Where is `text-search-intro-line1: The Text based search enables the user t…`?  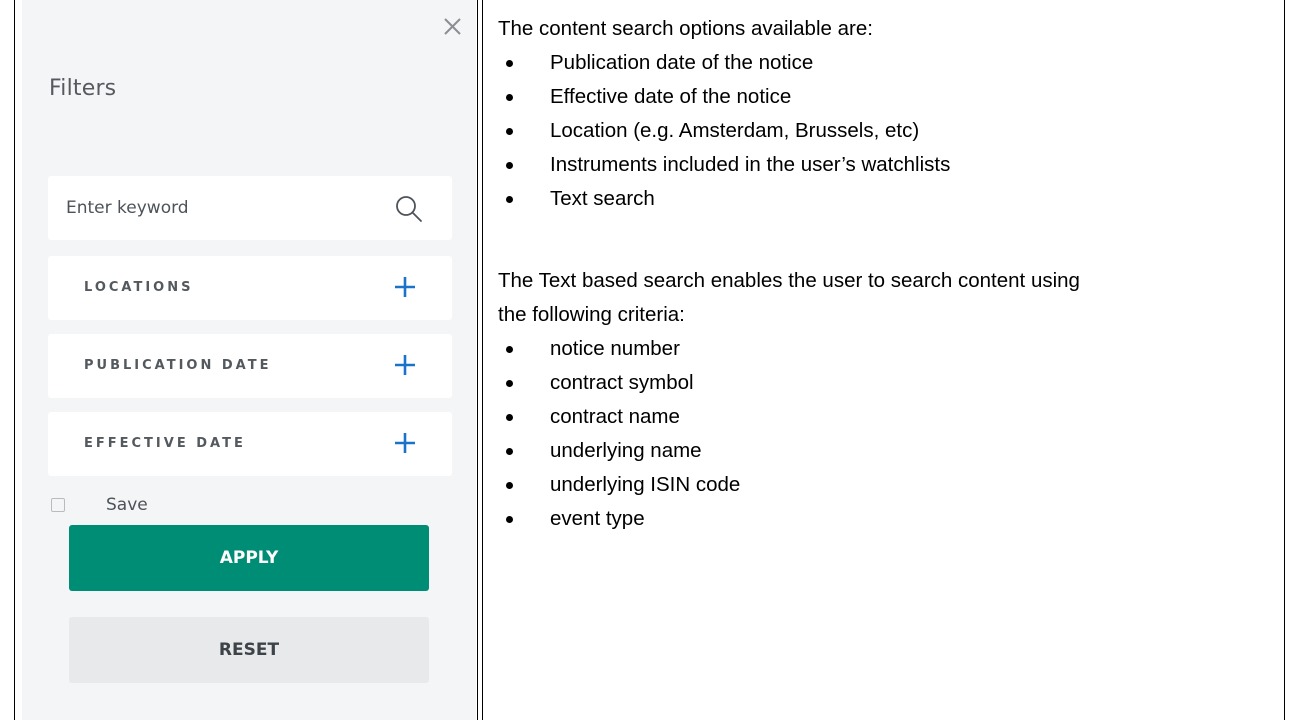
text-search-intro-line1: The Text based search enables the user t… is located at coordinates (789, 280).